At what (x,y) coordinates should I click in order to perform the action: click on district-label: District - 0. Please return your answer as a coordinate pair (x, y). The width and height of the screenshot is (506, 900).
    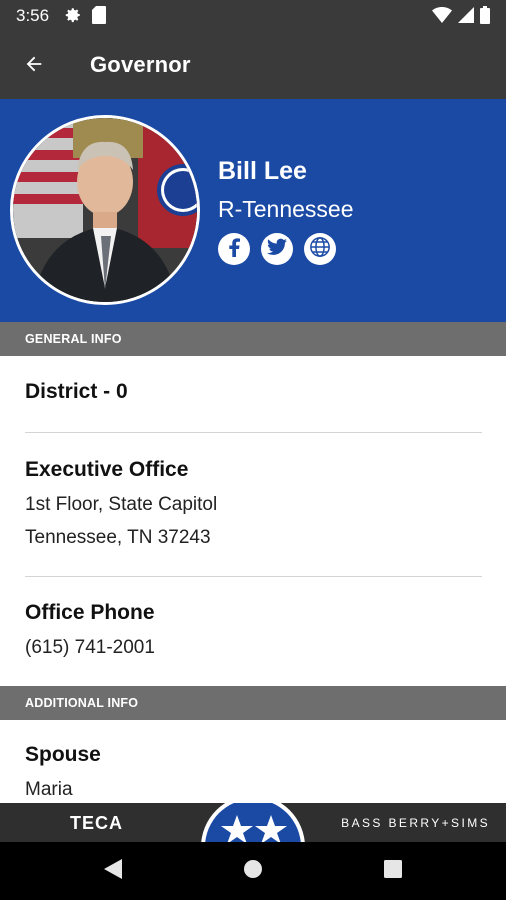
    Looking at the image, I should click on (76, 391).